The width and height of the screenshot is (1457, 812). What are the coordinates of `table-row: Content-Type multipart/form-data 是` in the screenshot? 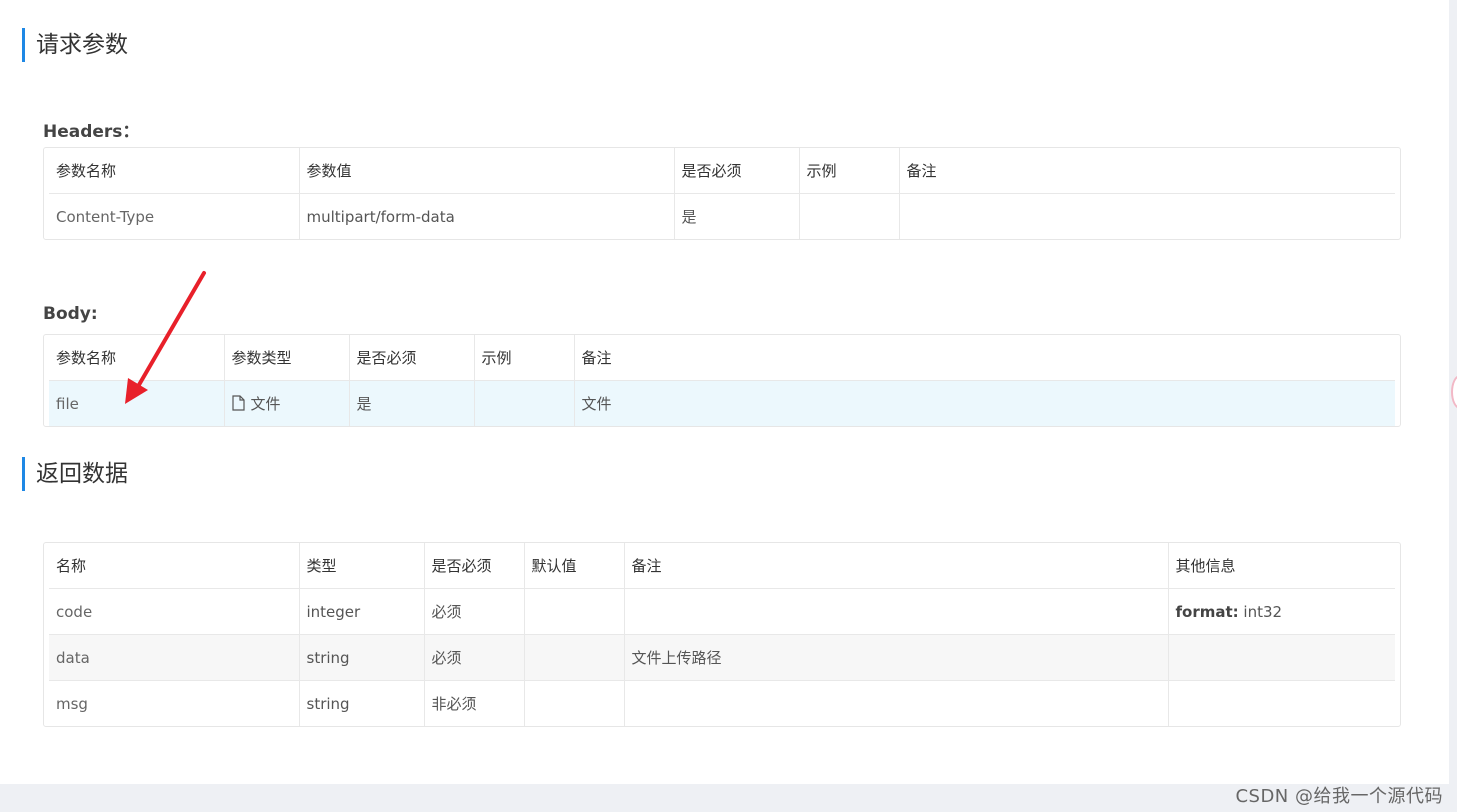 It's located at (722, 216).